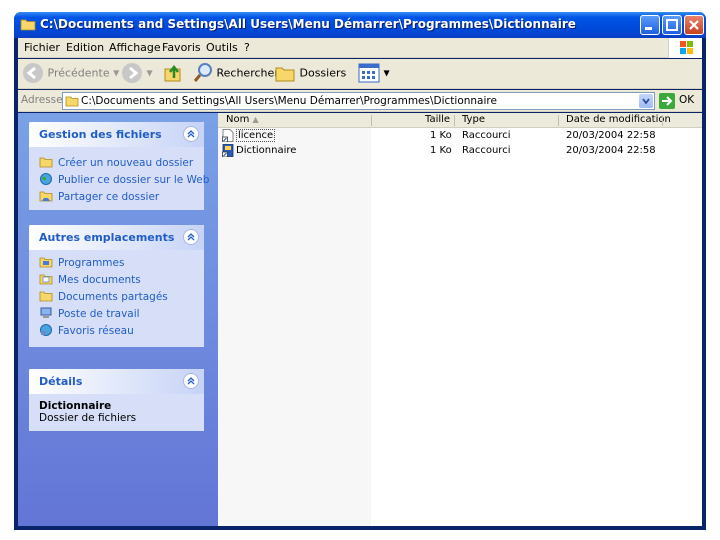 The image size is (720, 540). I want to click on place-mes-documents: Mes documents, so click(90, 279).